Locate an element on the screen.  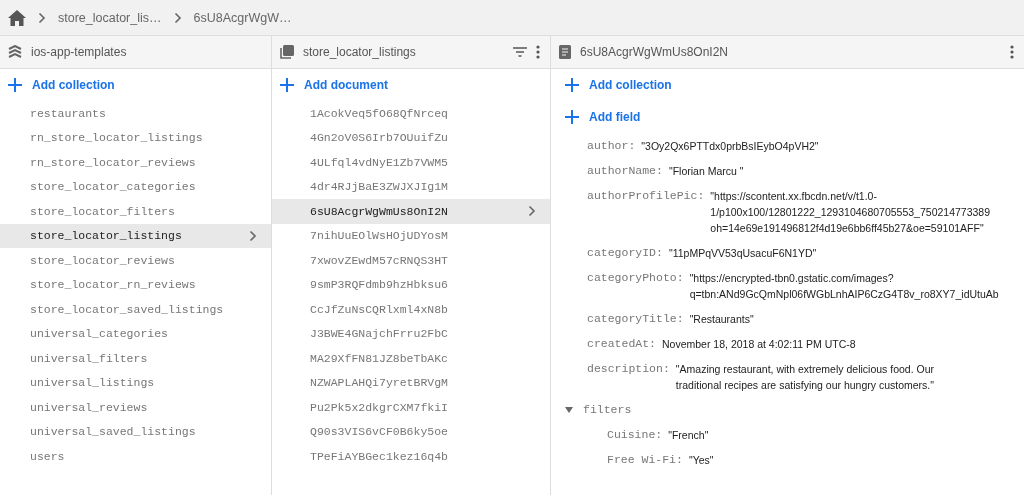
field-key: author: is located at coordinates (611, 146).